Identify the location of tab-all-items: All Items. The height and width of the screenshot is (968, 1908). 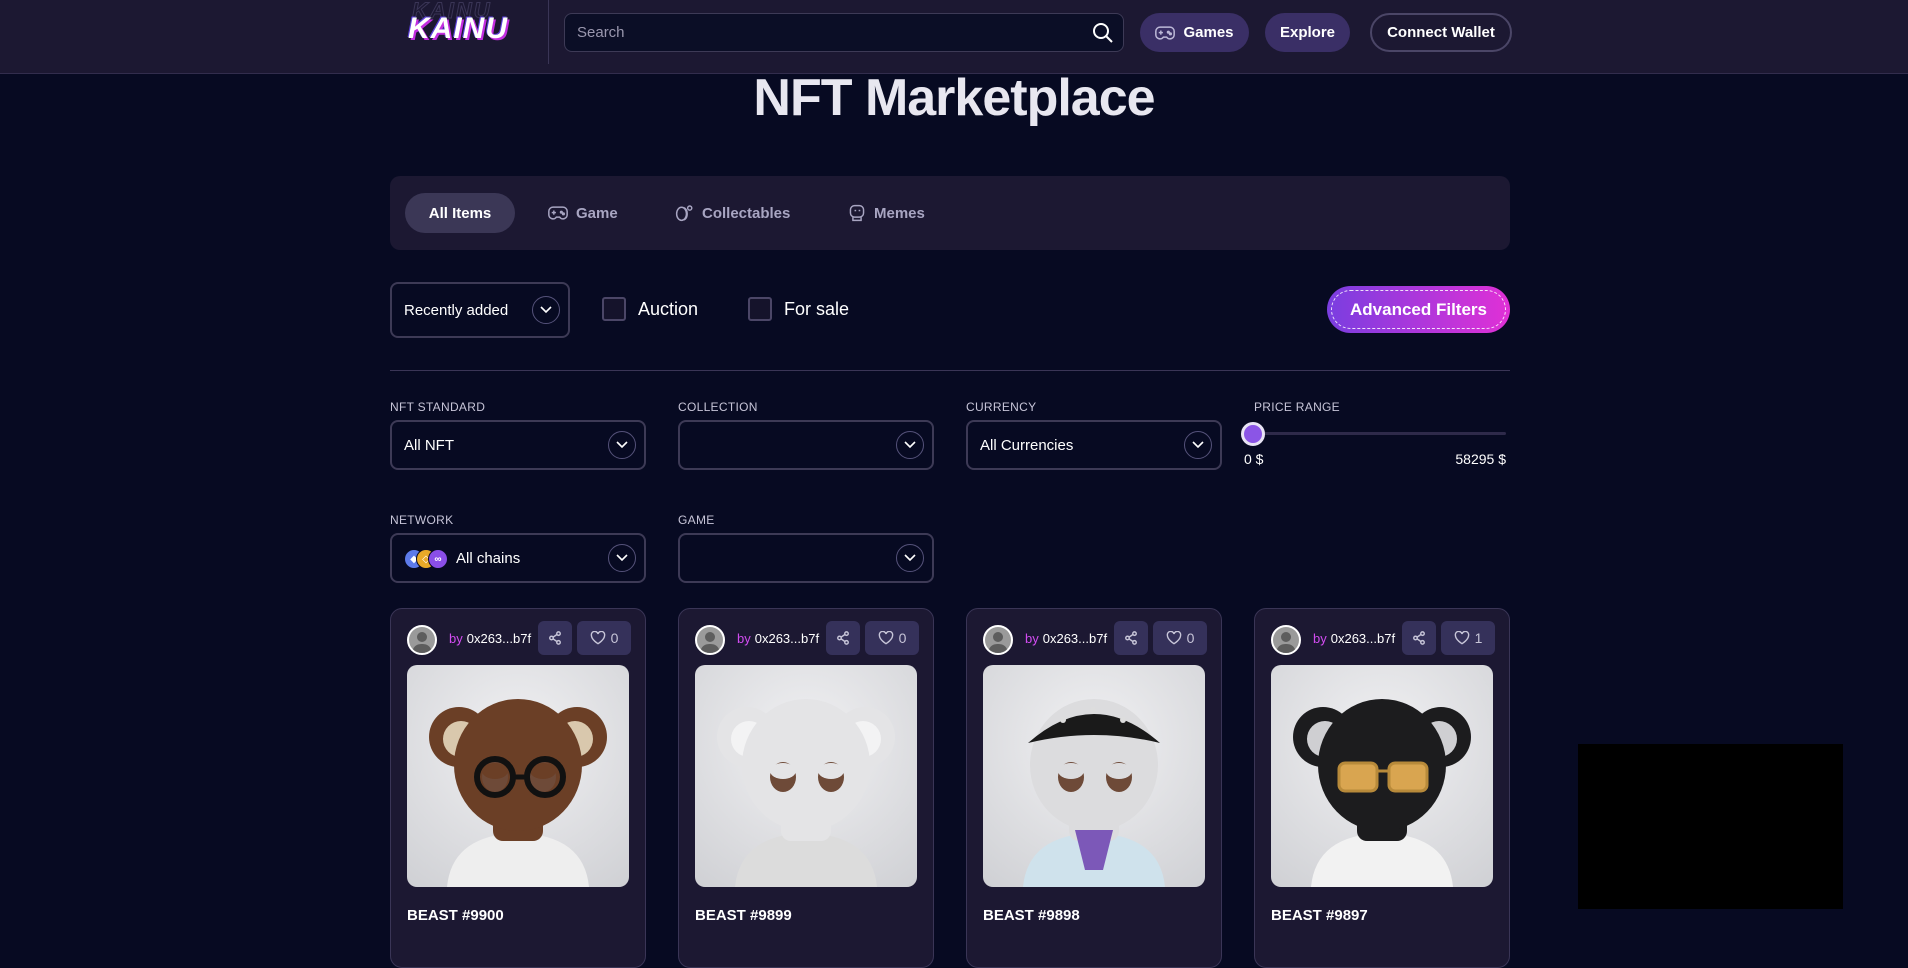
(460, 213).